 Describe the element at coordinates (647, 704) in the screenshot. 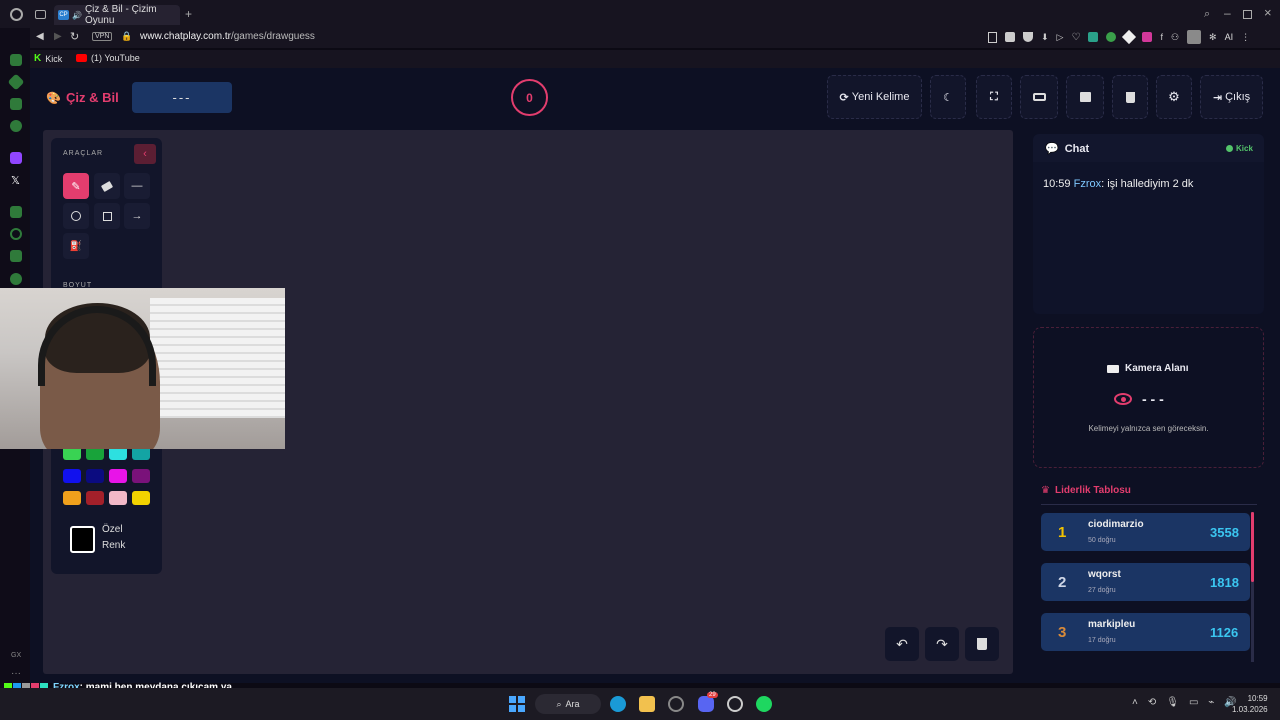

I see `file-explorer-icon` at that location.